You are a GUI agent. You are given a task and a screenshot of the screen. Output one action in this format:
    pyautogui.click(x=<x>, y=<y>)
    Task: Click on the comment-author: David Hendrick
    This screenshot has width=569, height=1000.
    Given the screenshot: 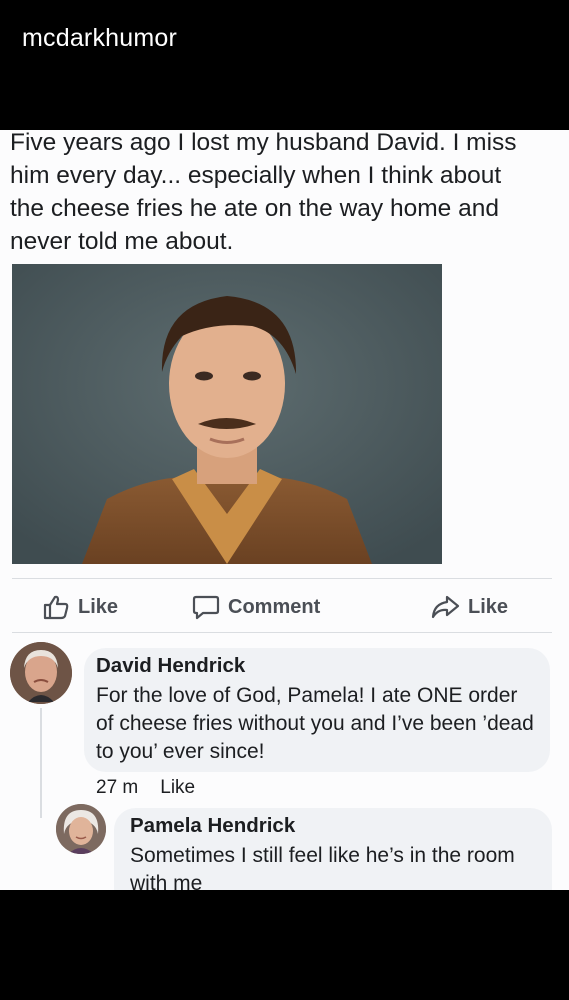 What is the action you would take?
    pyautogui.click(x=170, y=666)
    